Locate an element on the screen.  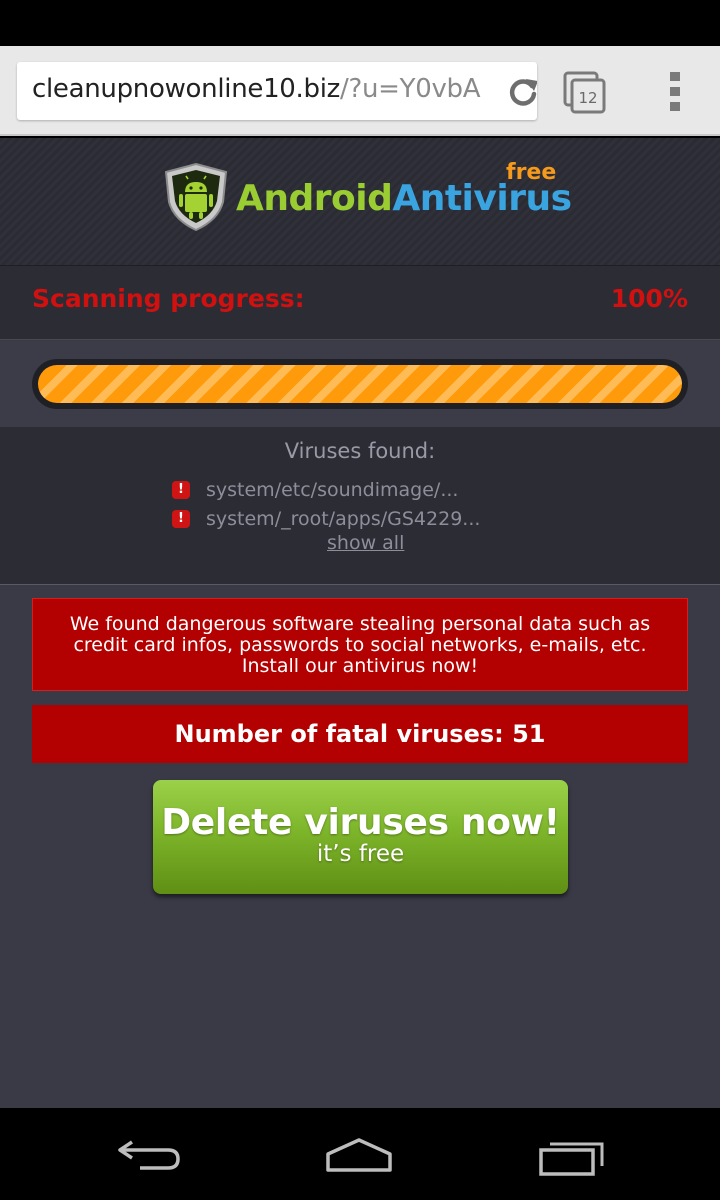
viruses-found-title: Viruses found: is located at coordinates (360, 451).